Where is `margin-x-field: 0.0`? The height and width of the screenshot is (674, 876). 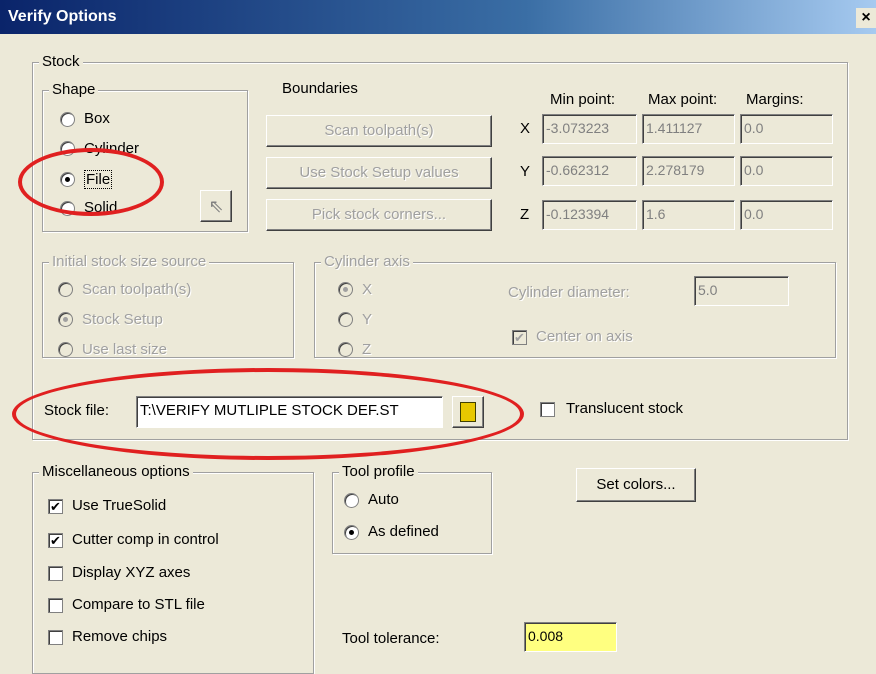 margin-x-field: 0.0 is located at coordinates (786, 129).